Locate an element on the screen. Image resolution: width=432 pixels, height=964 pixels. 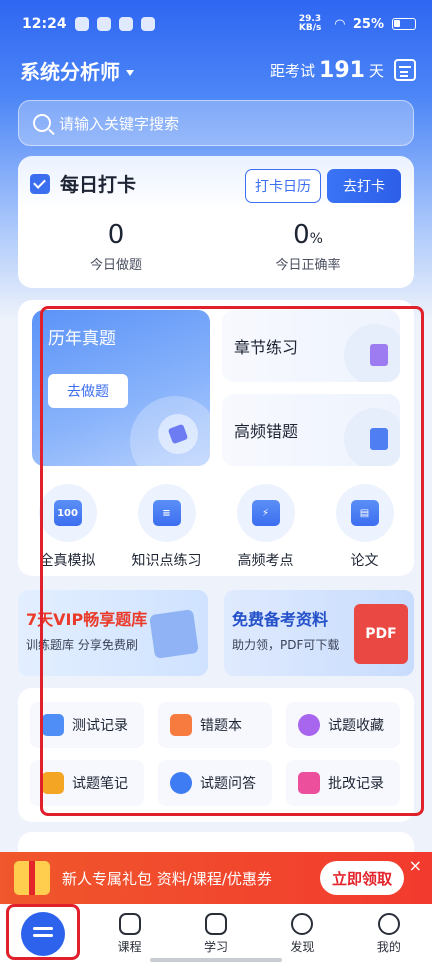
tab-label: 学习 is located at coordinates (216, 947).